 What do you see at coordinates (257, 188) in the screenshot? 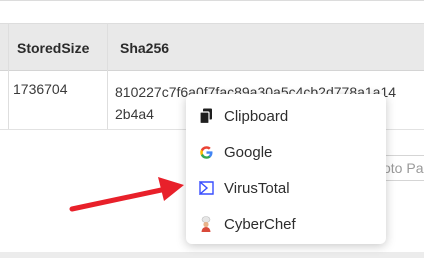
I see `menu-item-label: VirusTotal` at bounding box center [257, 188].